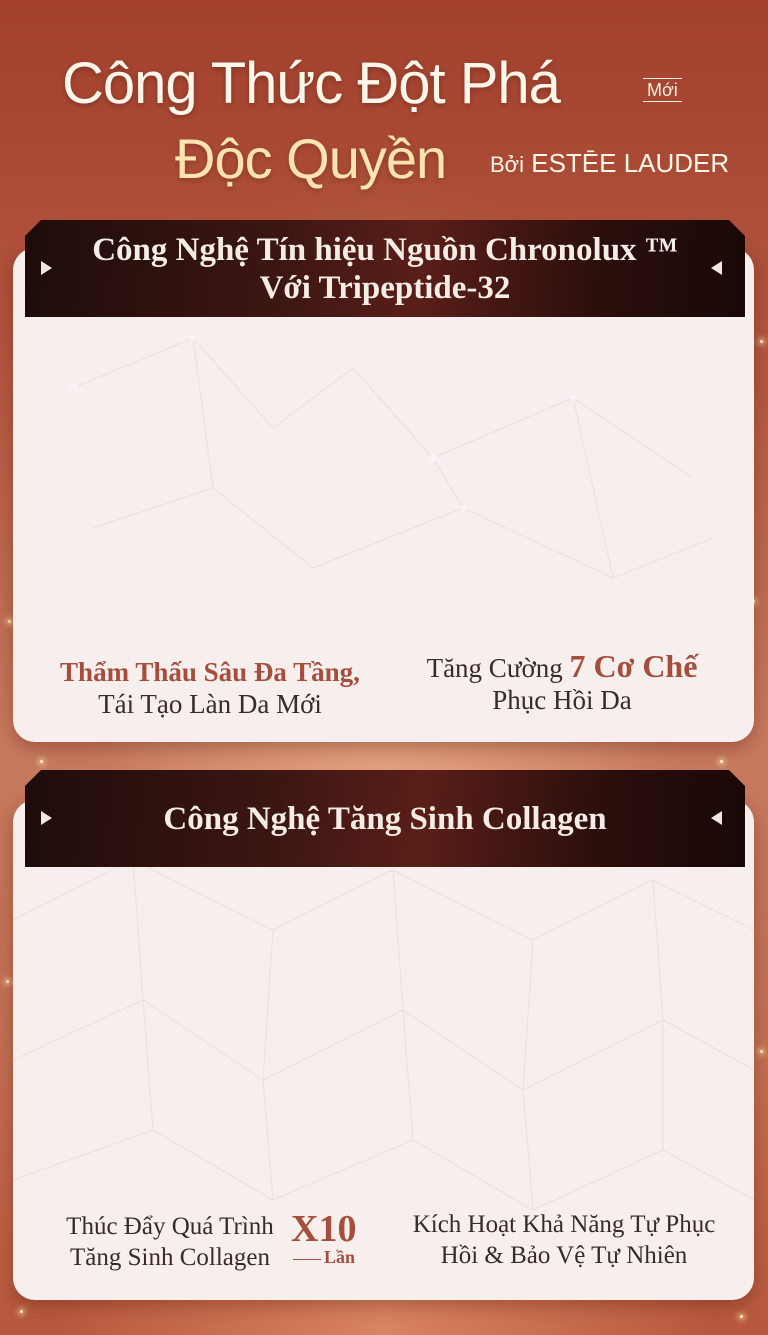 This screenshot has width=768, height=1335. I want to click on feature-seven-mechanisms-text: Phục Hồi Da, so click(562, 700).